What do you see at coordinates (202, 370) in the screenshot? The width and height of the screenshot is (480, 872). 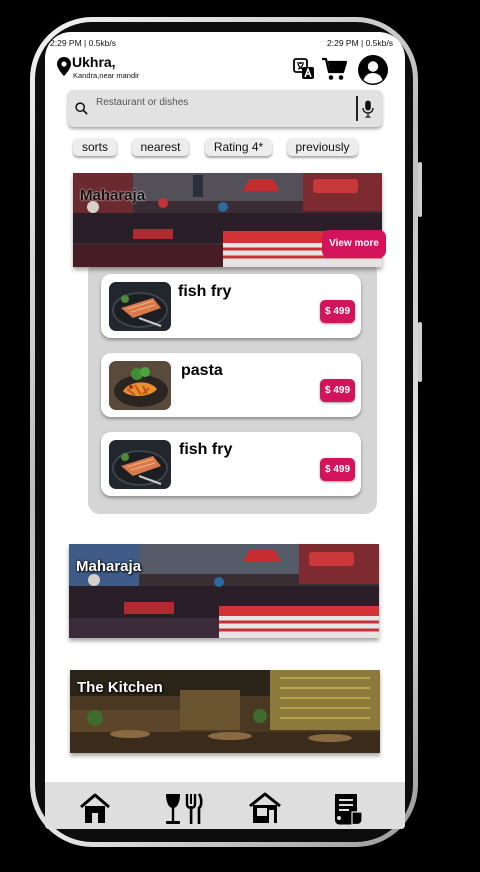 I see `dish-name: pasta` at bounding box center [202, 370].